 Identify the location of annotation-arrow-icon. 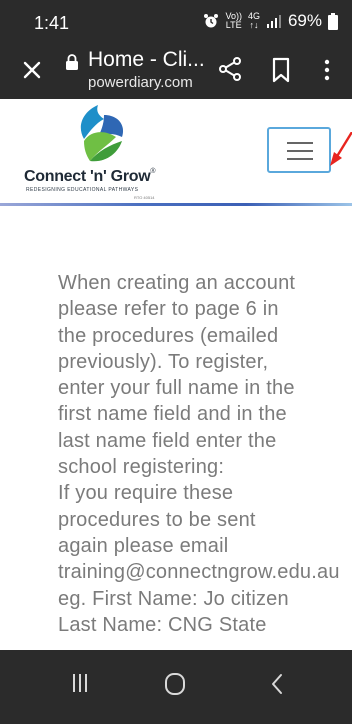
(341, 149).